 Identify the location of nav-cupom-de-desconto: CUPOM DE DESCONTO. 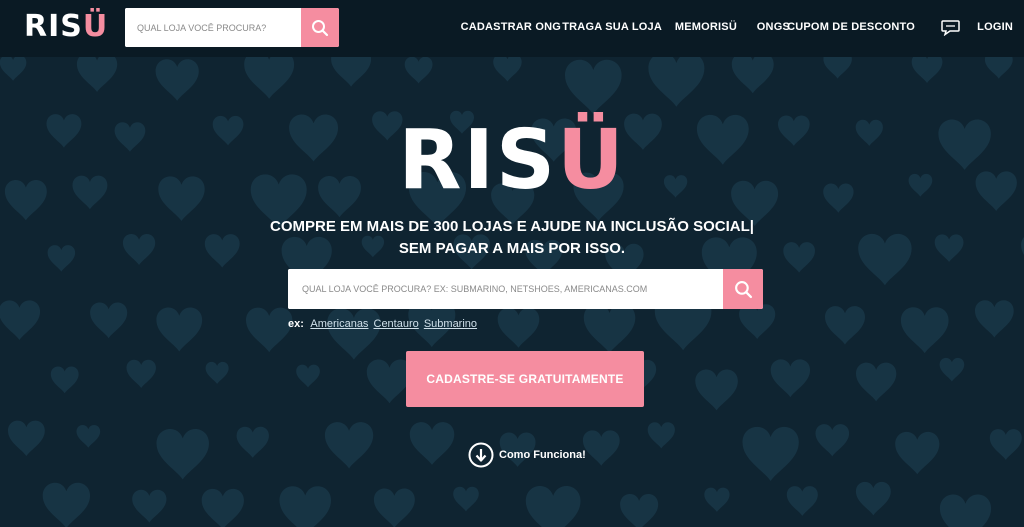
(851, 27).